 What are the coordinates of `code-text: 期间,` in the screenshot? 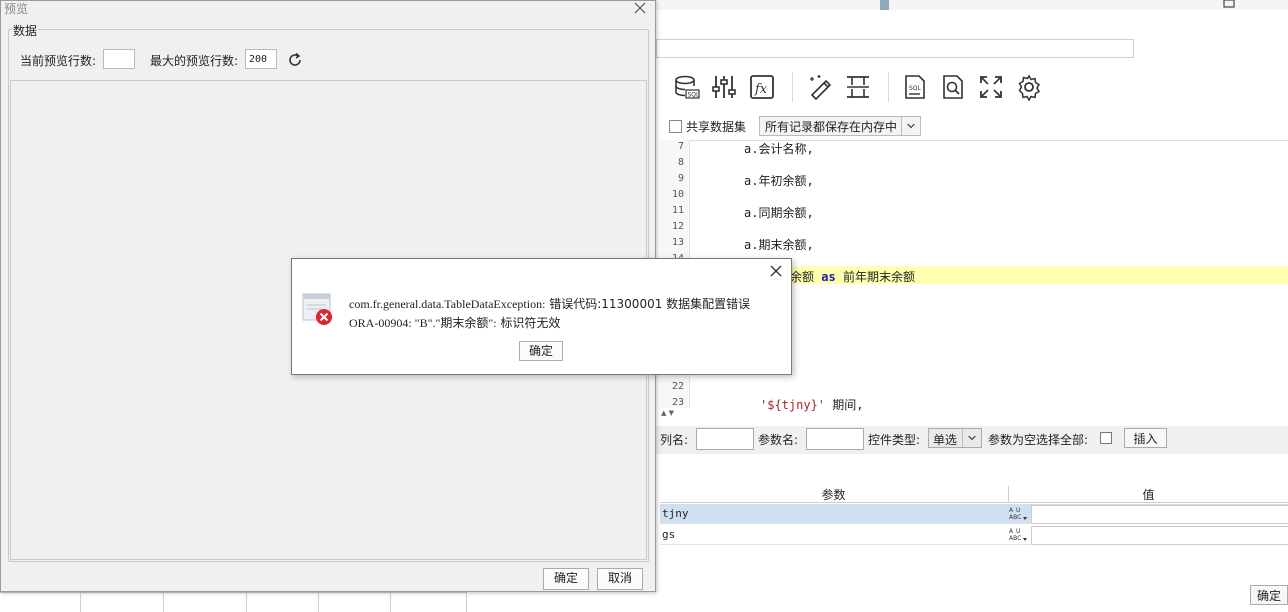 It's located at (848, 405).